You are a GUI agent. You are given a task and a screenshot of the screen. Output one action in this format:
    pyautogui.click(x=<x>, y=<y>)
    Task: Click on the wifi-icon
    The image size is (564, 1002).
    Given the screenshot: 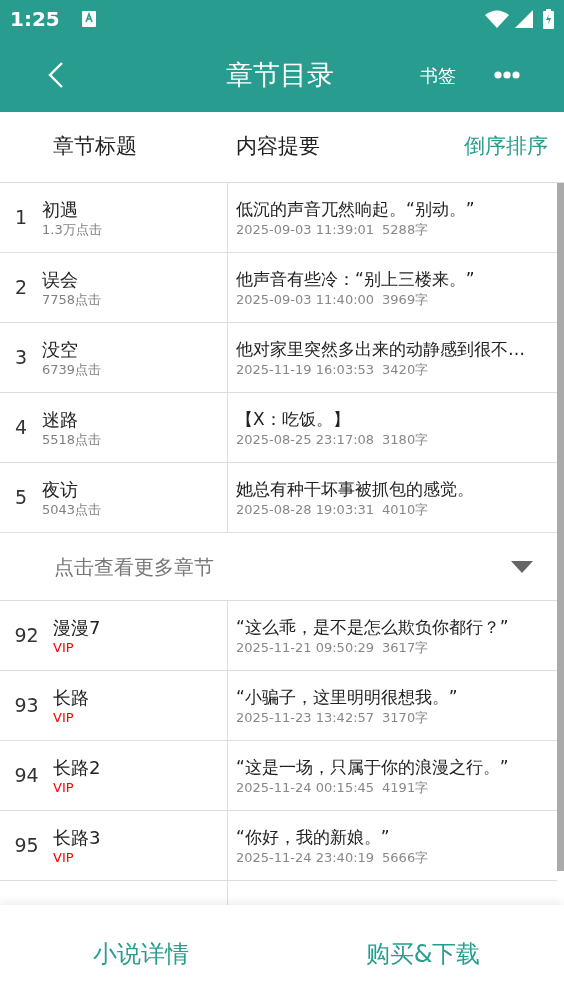 What is the action you would take?
    pyautogui.click(x=497, y=19)
    